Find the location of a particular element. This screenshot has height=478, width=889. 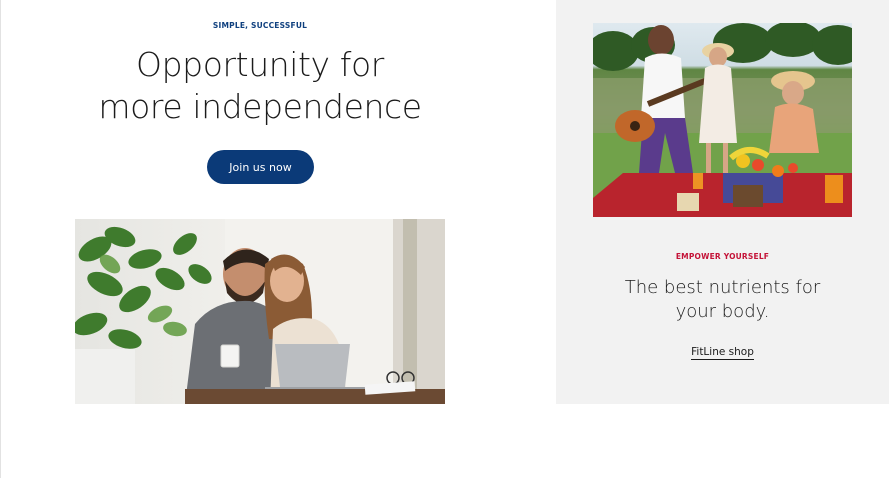

fitline-shop-link: FitLine shop is located at coordinates (722, 353).